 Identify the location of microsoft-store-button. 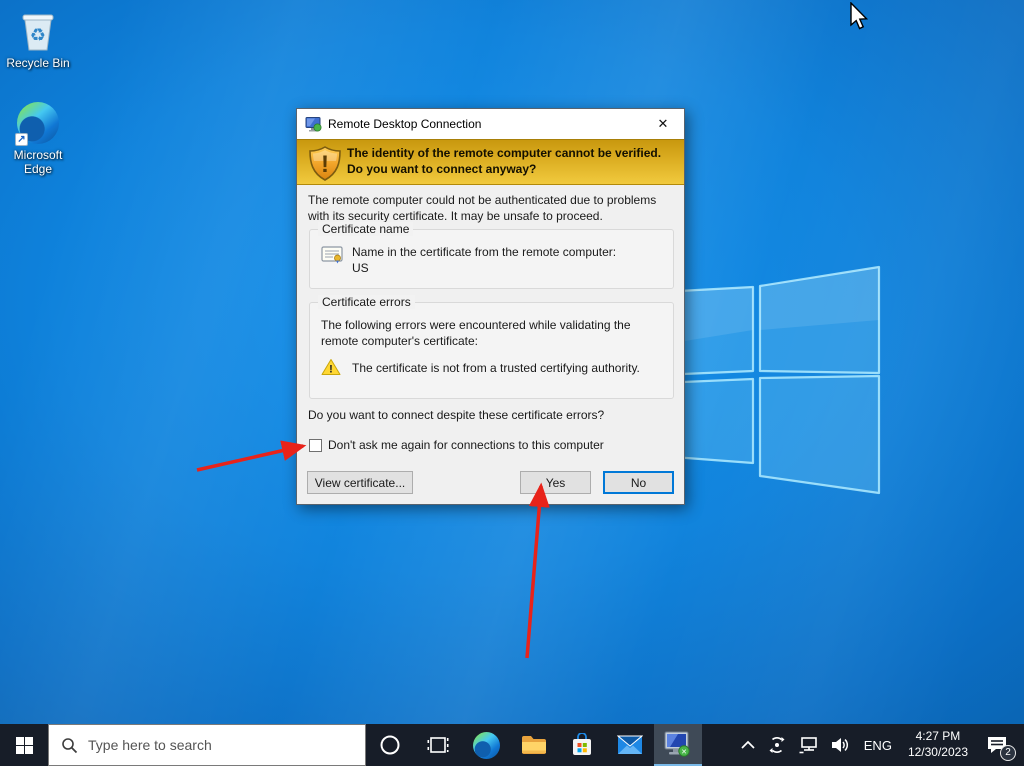
(582, 745).